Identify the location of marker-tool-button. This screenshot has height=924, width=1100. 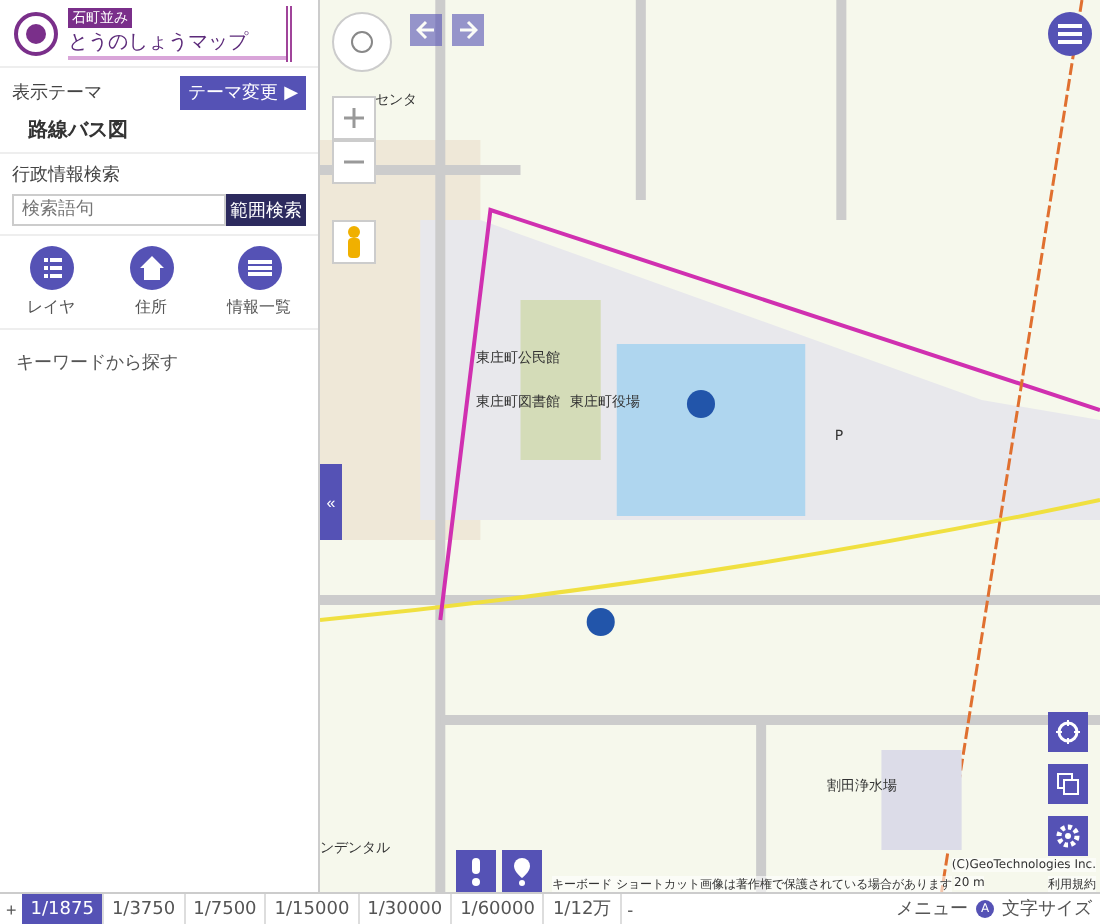
(522, 871).